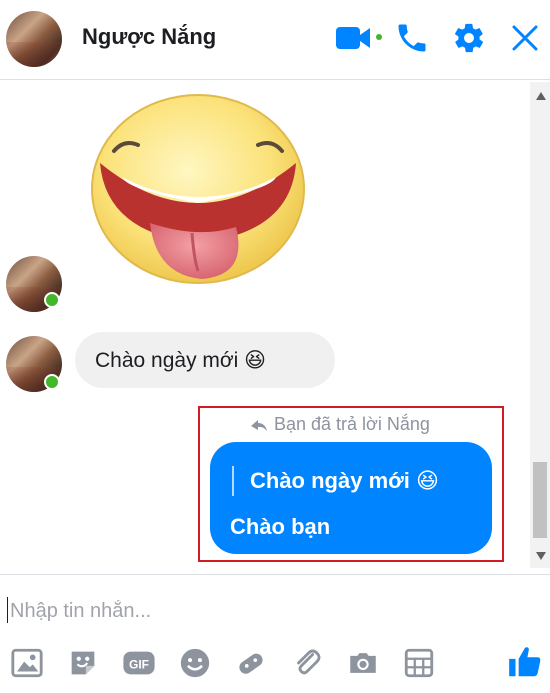 The width and height of the screenshot is (550, 693). What do you see at coordinates (540, 500) in the screenshot?
I see `scrollbar-thumb` at bounding box center [540, 500].